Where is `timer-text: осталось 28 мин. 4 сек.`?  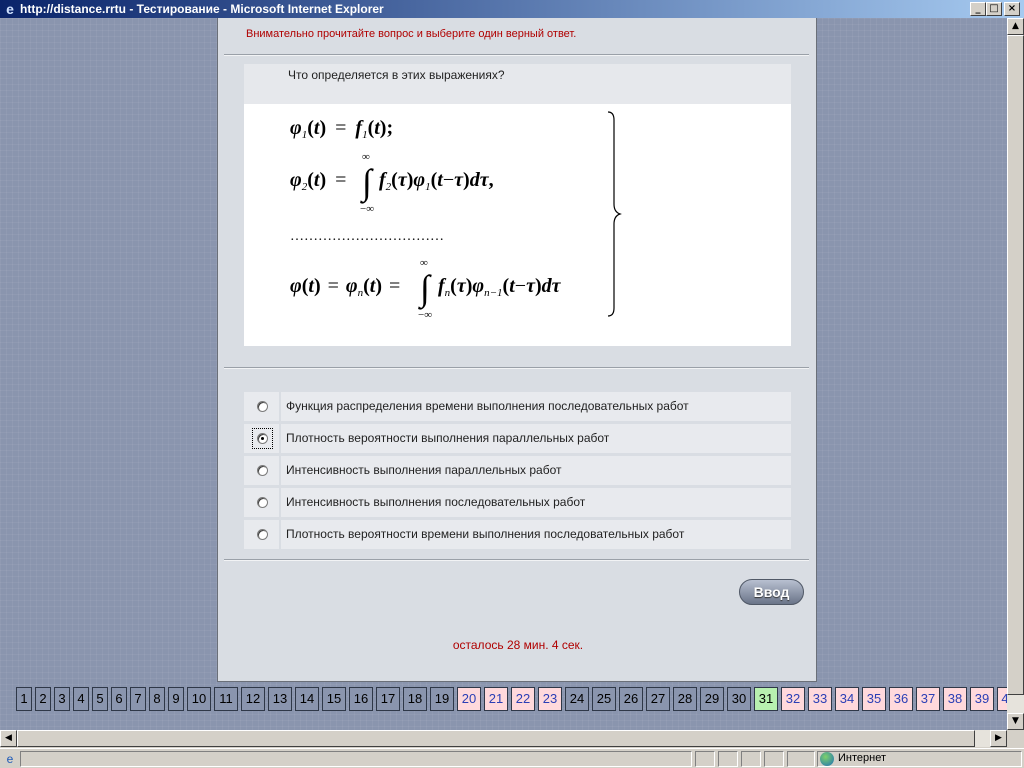 timer-text: осталось 28 мин. 4 сек. is located at coordinates (518, 645).